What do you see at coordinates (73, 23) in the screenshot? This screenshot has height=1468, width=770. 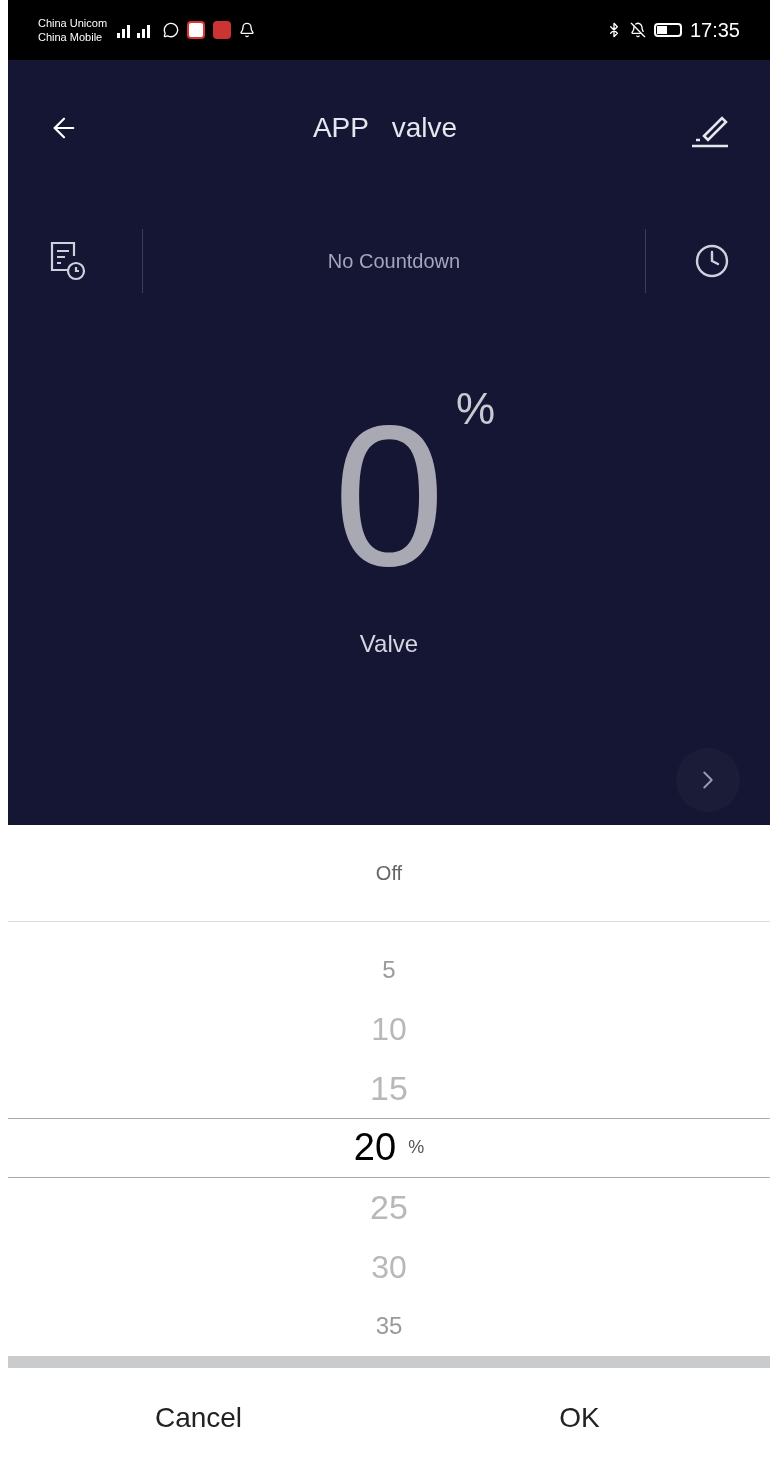 I see `carrier-name: China Unicom` at bounding box center [73, 23].